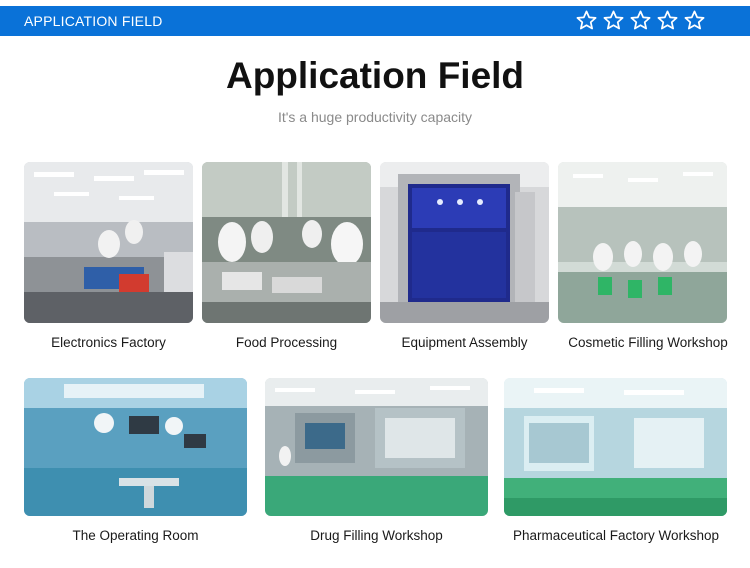  What do you see at coordinates (375, 21) in the screenshot?
I see `header-bar: APPLICATION FIELD` at bounding box center [375, 21].